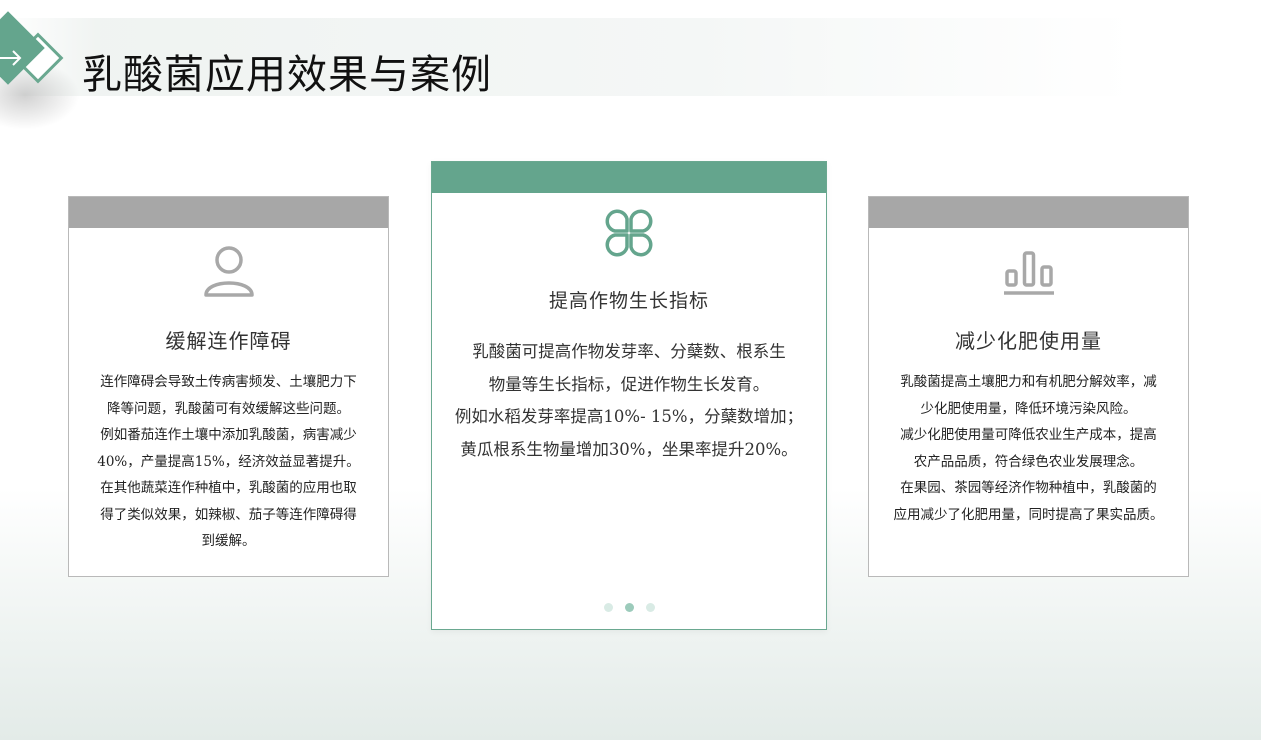 The height and width of the screenshot is (740, 1261). What do you see at coordinates (1028, 273) in the screenshot?
I see `bar-chart-icon` at bounding box center [1028, 273].